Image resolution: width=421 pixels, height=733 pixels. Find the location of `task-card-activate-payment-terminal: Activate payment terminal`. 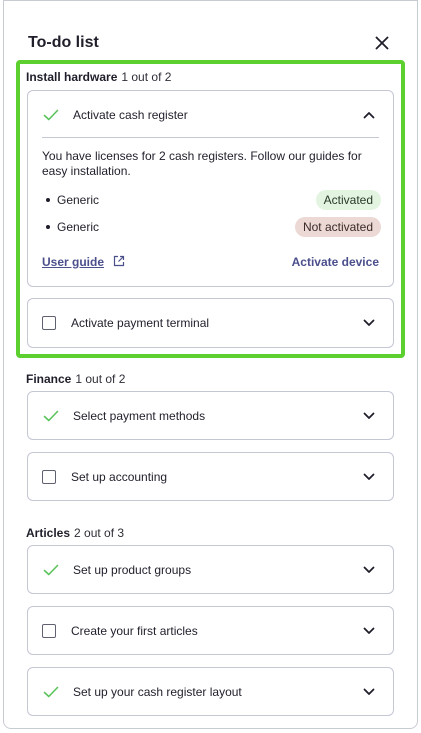

task-card-activate-payment-terminal: Activate payment terminal is located at coordinates (210, 323).